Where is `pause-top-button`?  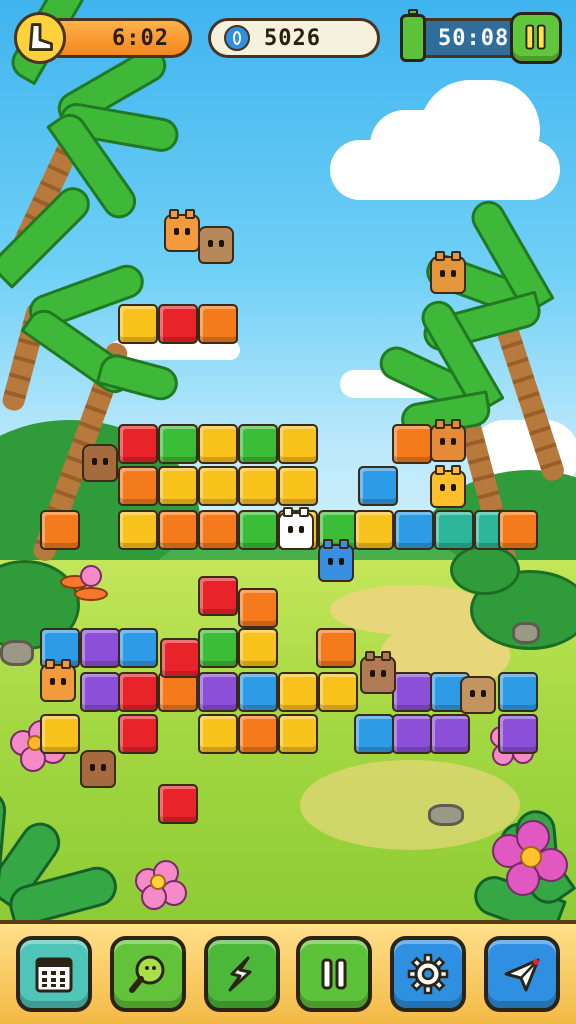 pause-top-button is located at coordinates (536, 38).